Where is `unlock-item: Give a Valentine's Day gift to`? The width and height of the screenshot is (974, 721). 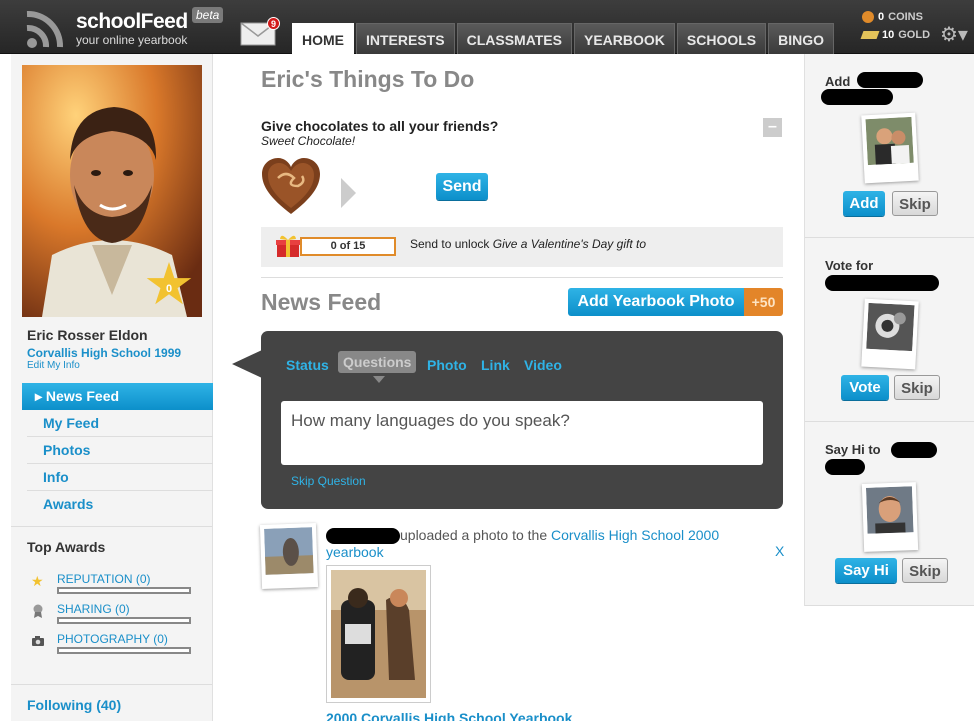
unlock-item: Give a Valentine's Day gift to is located at coordinates (569, 244).